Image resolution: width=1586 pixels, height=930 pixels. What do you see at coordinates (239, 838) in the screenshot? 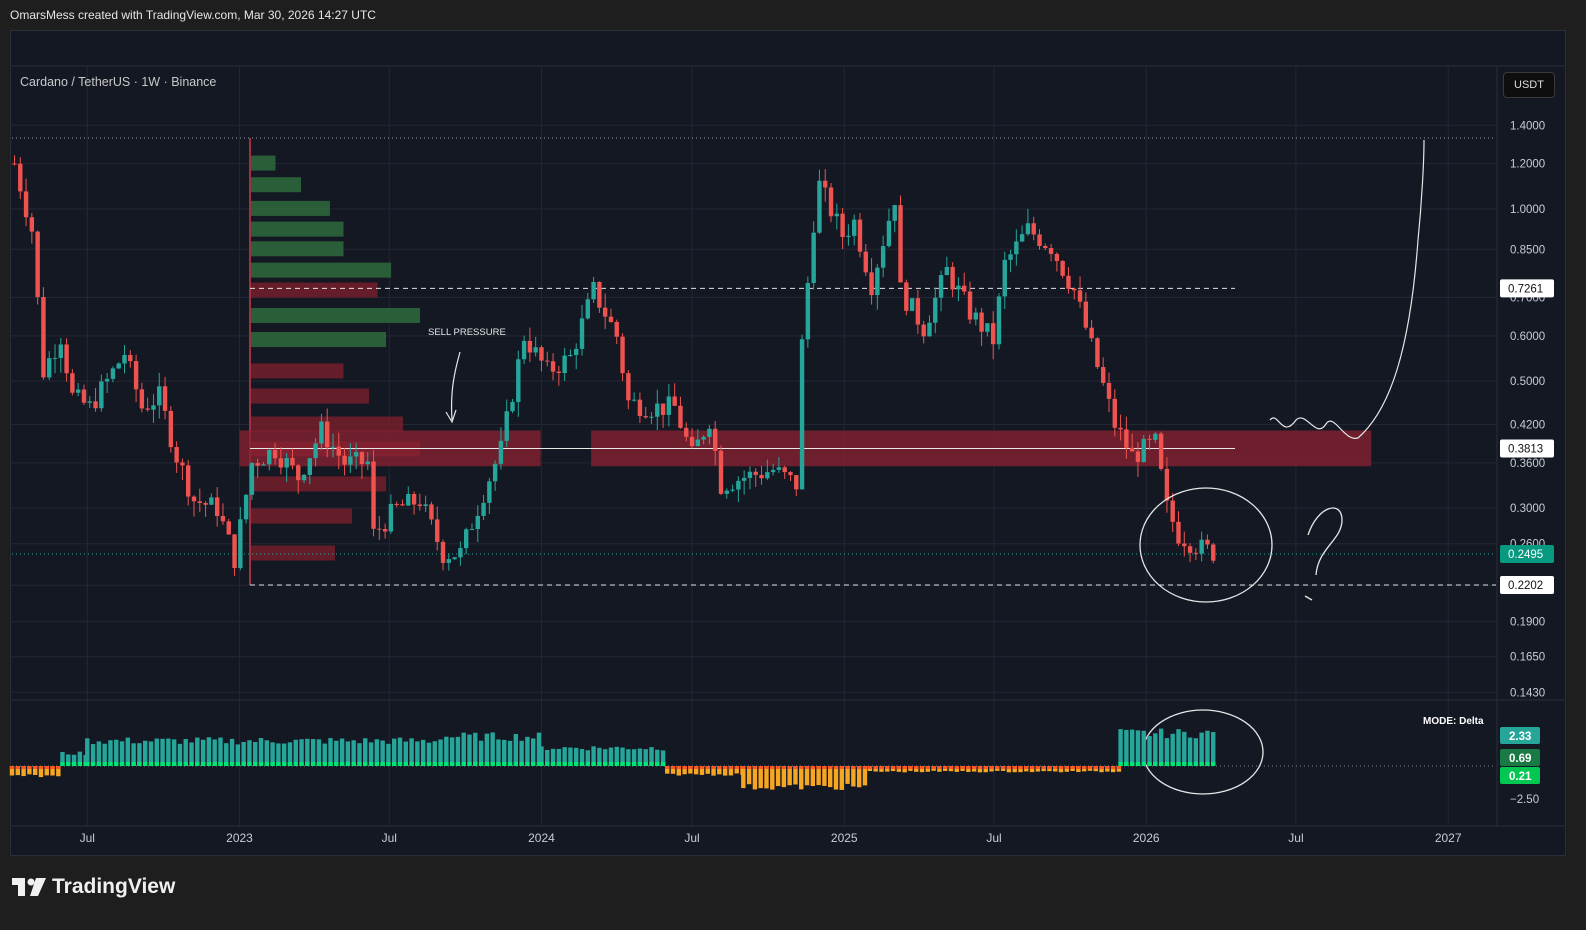
I see `time-tick-label: 2023` at bounding box center [239, 838].